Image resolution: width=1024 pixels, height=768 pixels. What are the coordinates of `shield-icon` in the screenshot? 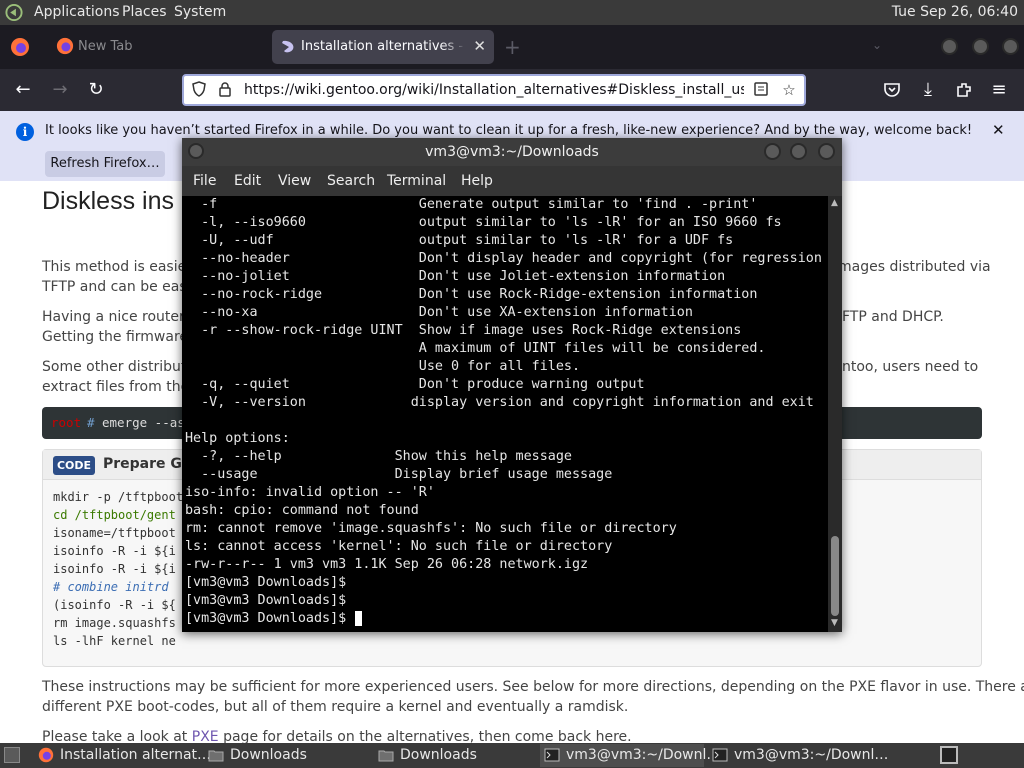 It's located at (199, 90).